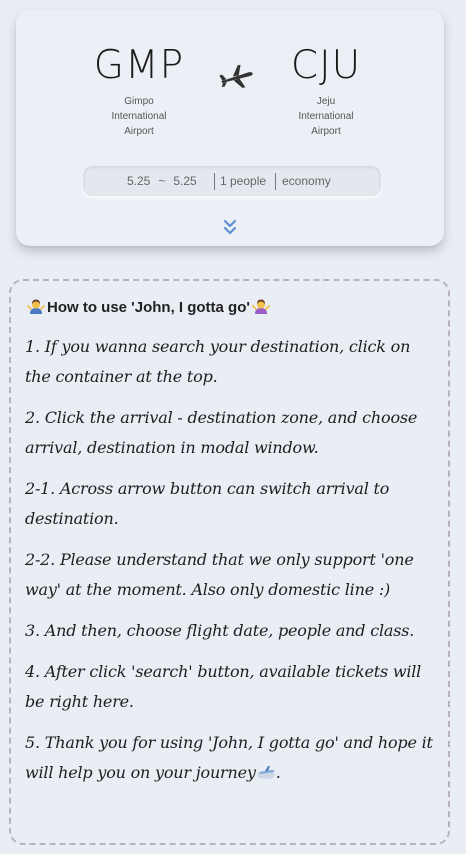 This screenshot has height=854, width=466. Describe the element at coordinates (168, 181) in the screenshot. I see `date-range: 5.25 ~ 5.25` at that location.